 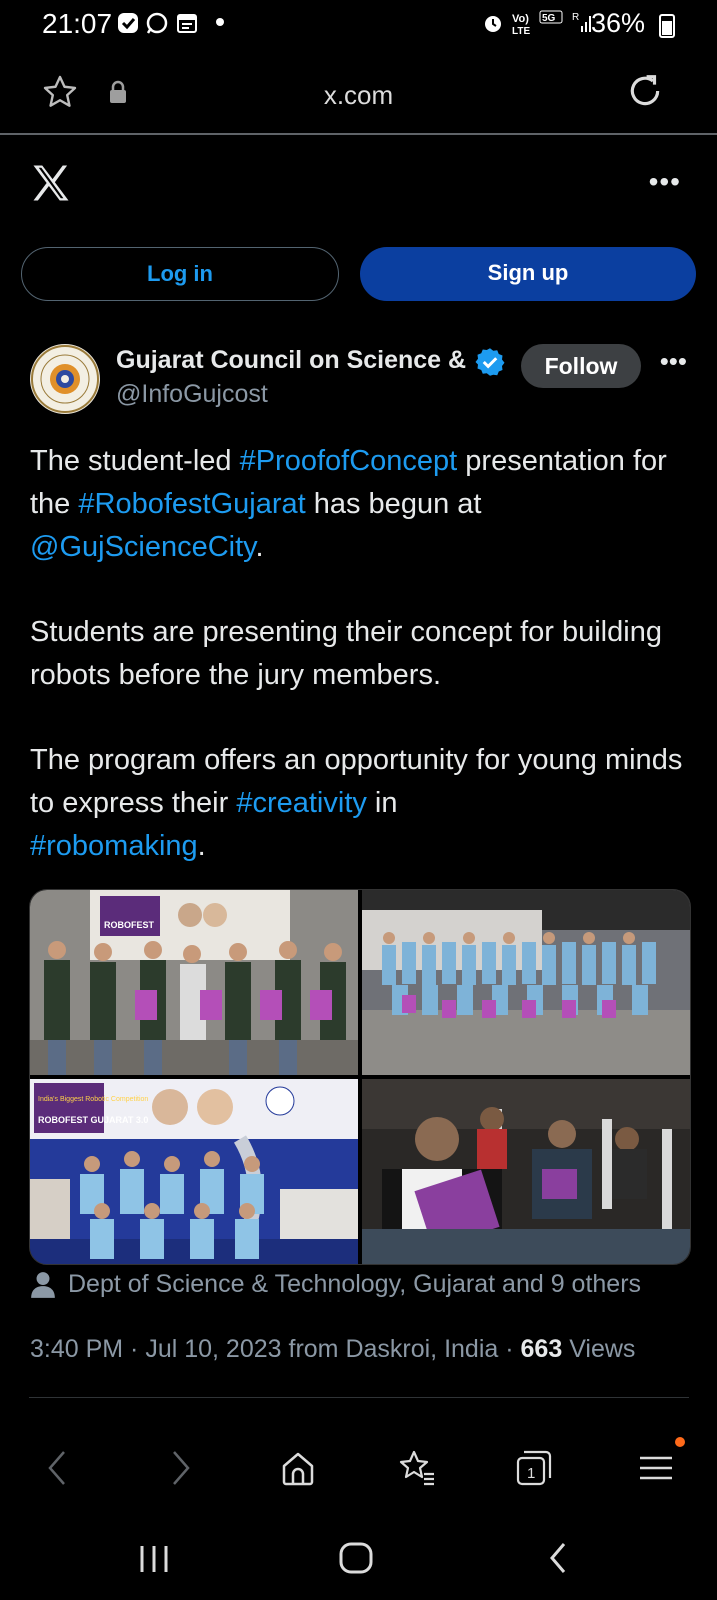 What do you see at coordinates (393, 1349) in the screenshot?
I see `tweet-location: from Daskroi, India` at bounding box center [393, 1349].